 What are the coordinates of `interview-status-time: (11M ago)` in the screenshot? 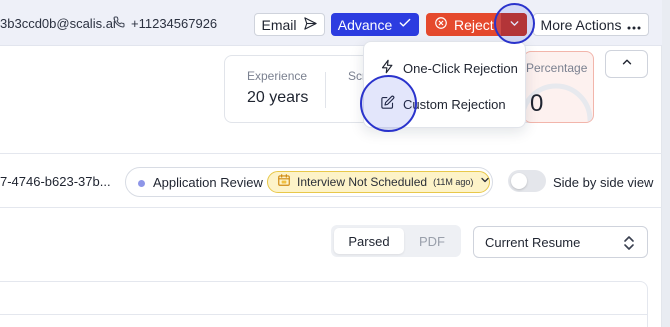 It's located at (453, 182).